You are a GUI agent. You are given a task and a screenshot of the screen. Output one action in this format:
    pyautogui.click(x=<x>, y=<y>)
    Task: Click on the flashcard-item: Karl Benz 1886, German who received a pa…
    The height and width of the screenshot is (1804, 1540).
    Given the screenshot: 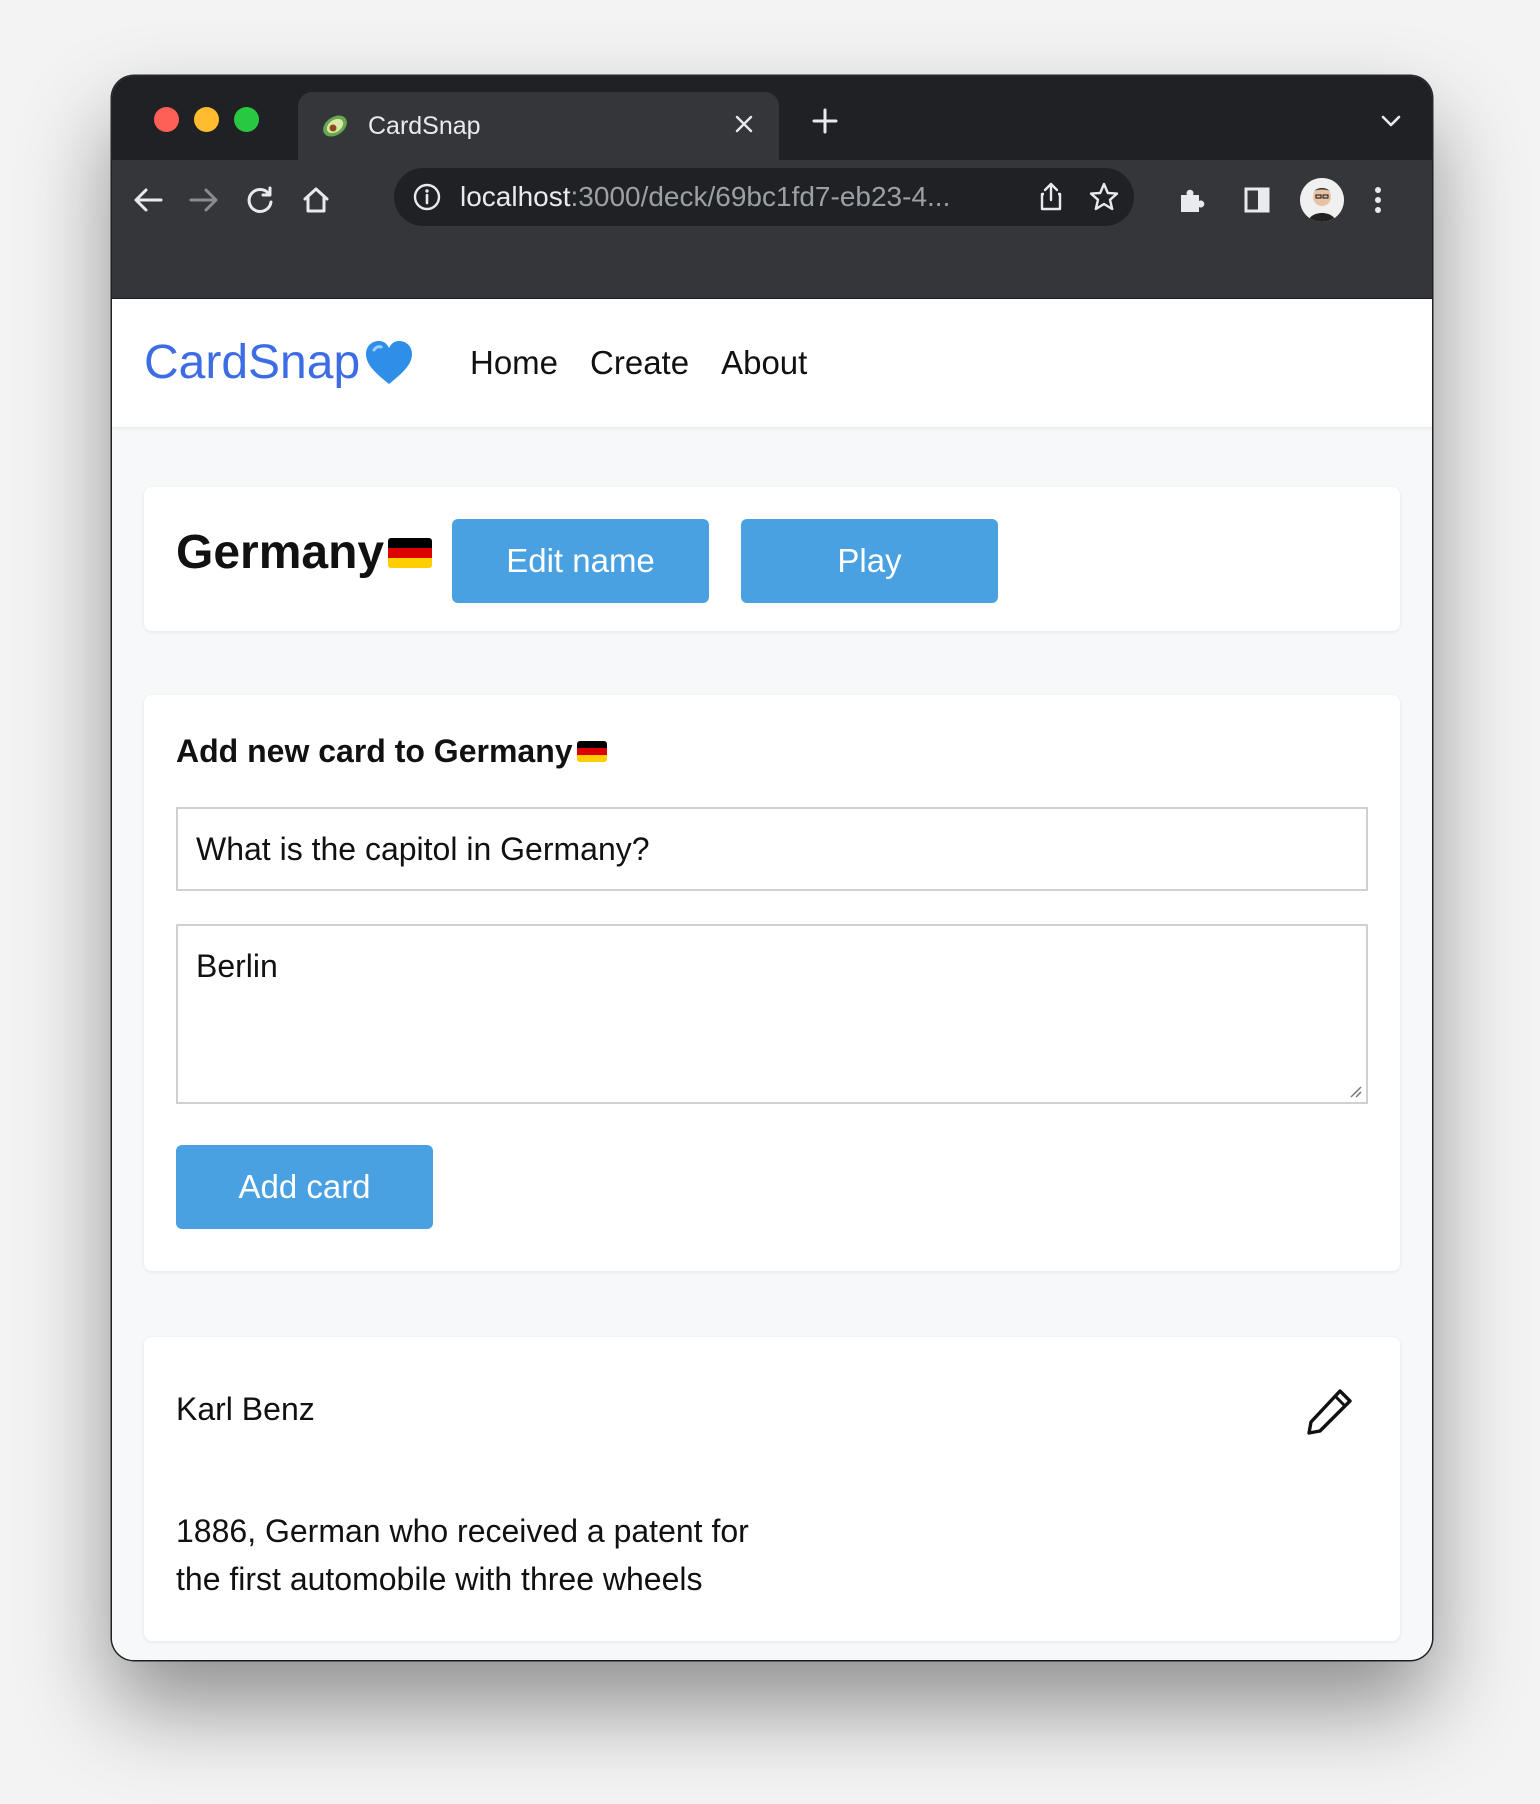 What is the action you would take?
    pyautogui.click(x=772, y=1489)
    